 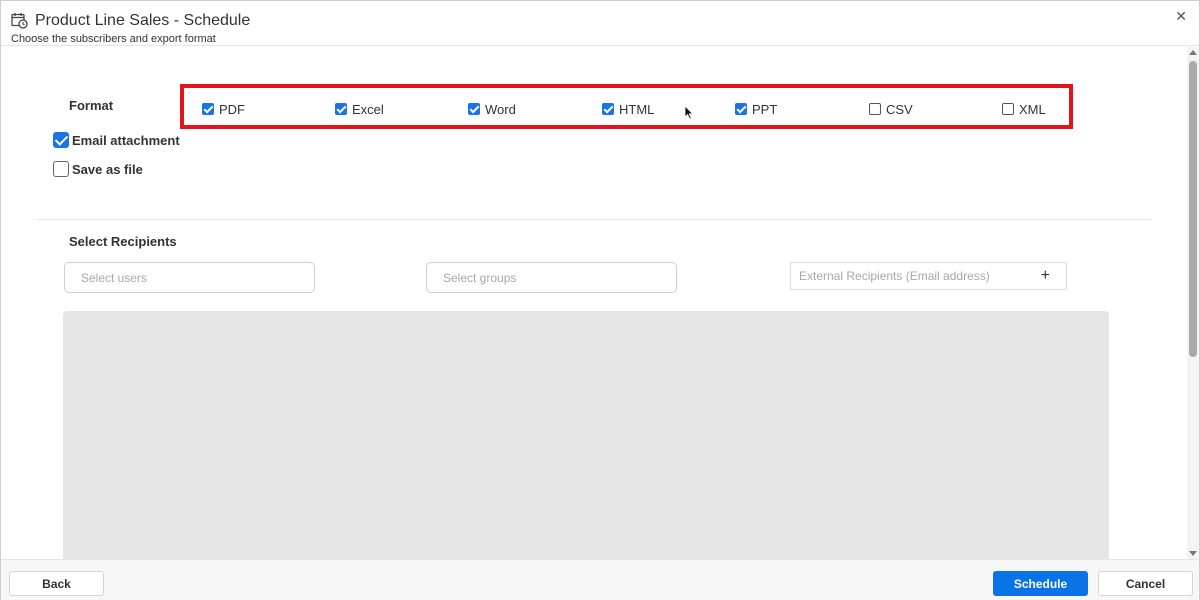 What do you see at coordinates (899, 109) in the screenshot?
I see `format-option-label: CSV` at bounding box center [899, 109].